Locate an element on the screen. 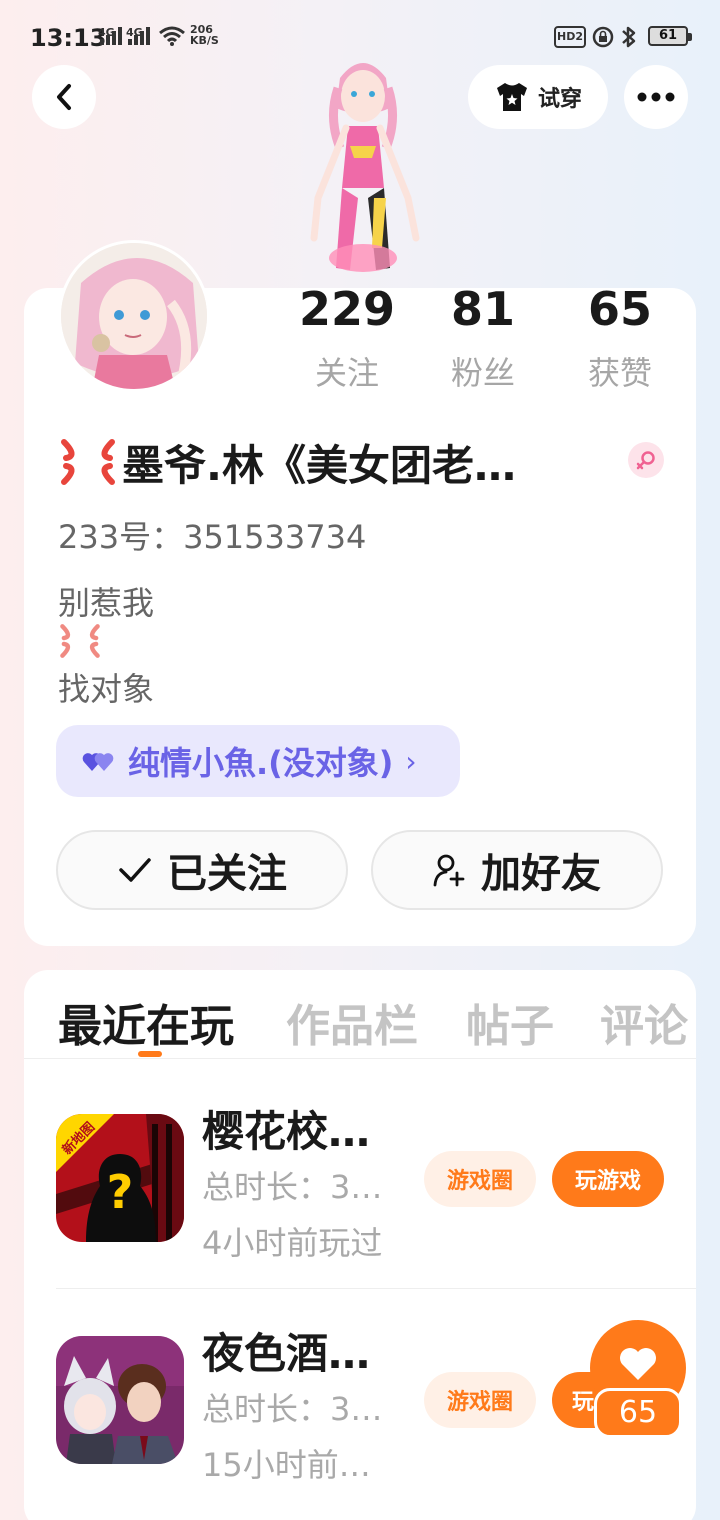  signal-icon is located at coordinates (111, 36).